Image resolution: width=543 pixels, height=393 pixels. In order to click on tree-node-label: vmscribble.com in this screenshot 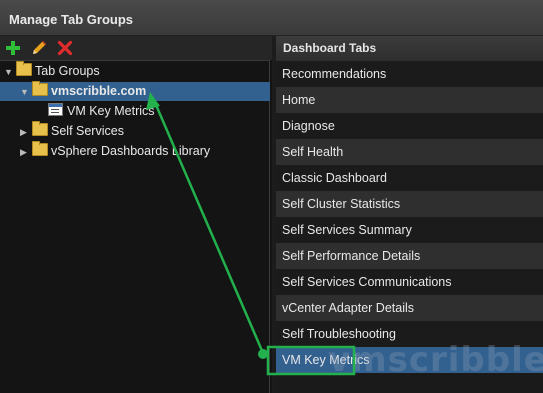, I will do `click(99, 91)`.